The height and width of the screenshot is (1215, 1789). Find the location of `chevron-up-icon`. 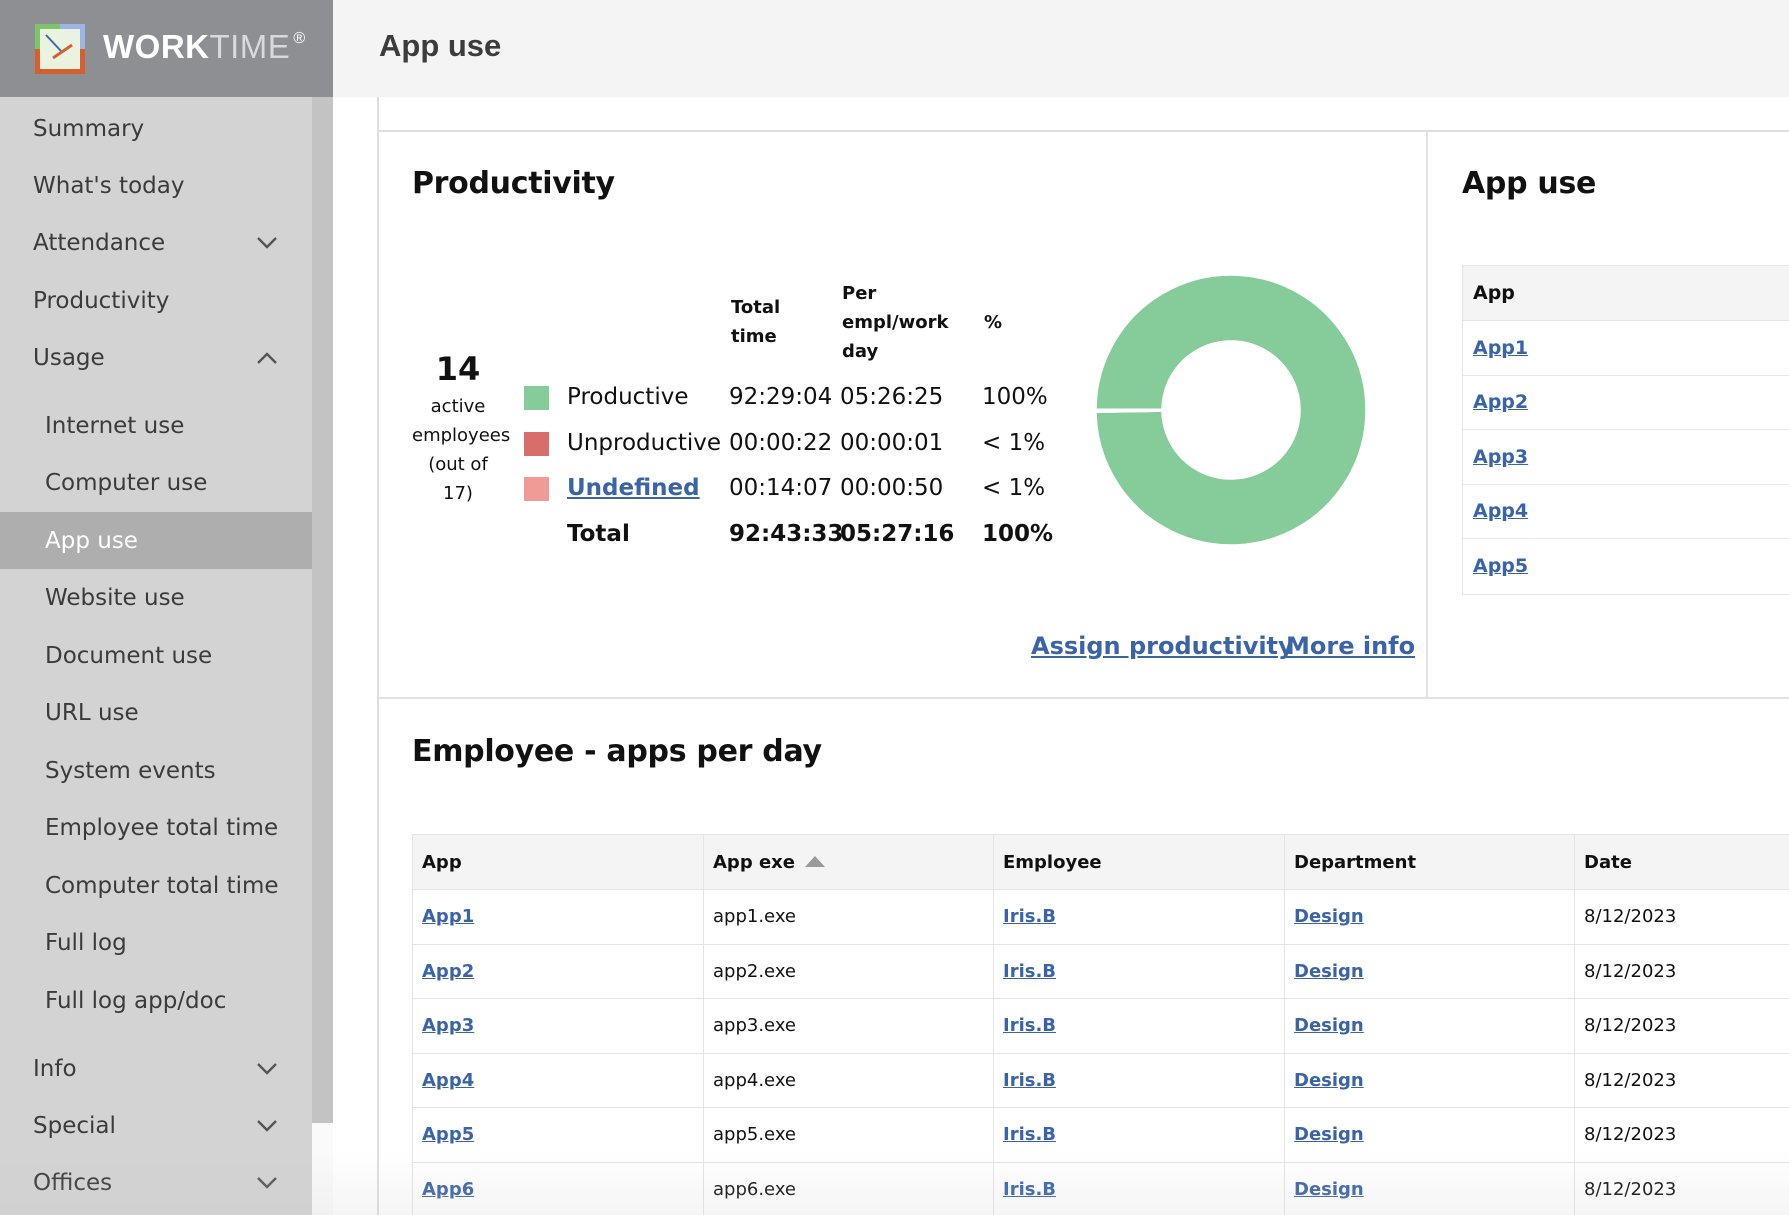

chevron-up-icon is located at coordinates (267, 358).